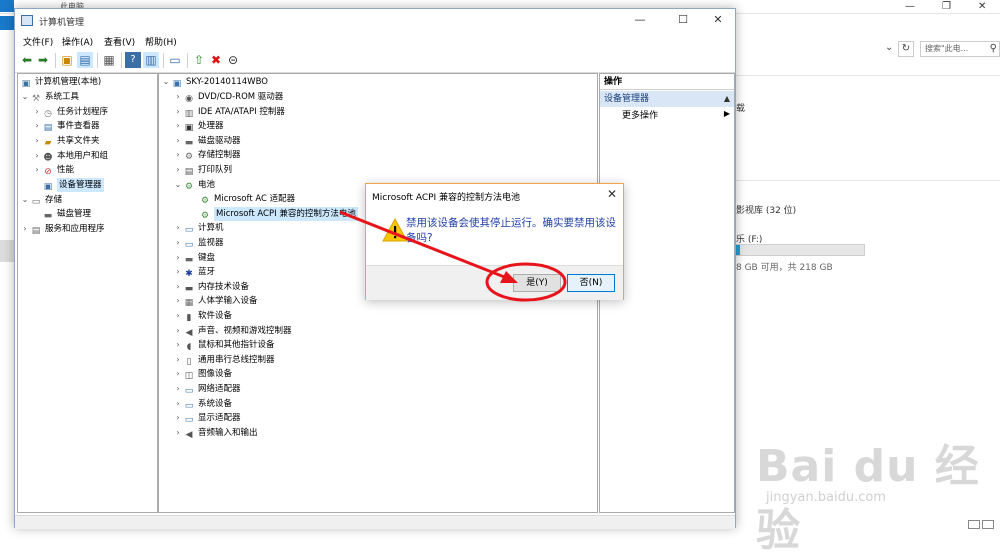 Image resolution: width=1000 pixels, height=558 pixels. What do you see at coordinates (727, 99) in the screenshot?
I see `collapse-up-icon: ▲` at bounding box center [727, 99].